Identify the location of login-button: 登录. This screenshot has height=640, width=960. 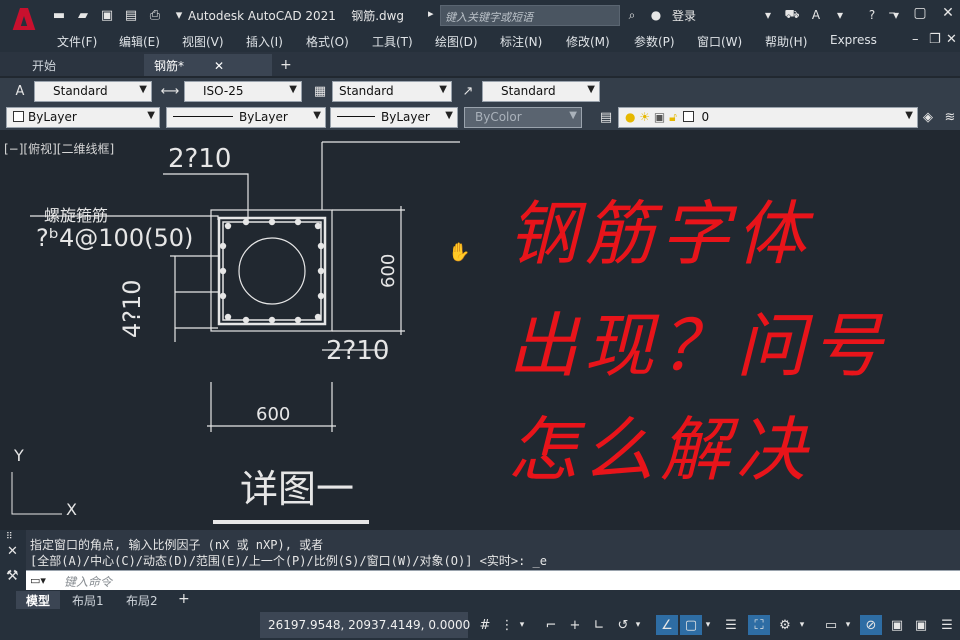
(684, 15).